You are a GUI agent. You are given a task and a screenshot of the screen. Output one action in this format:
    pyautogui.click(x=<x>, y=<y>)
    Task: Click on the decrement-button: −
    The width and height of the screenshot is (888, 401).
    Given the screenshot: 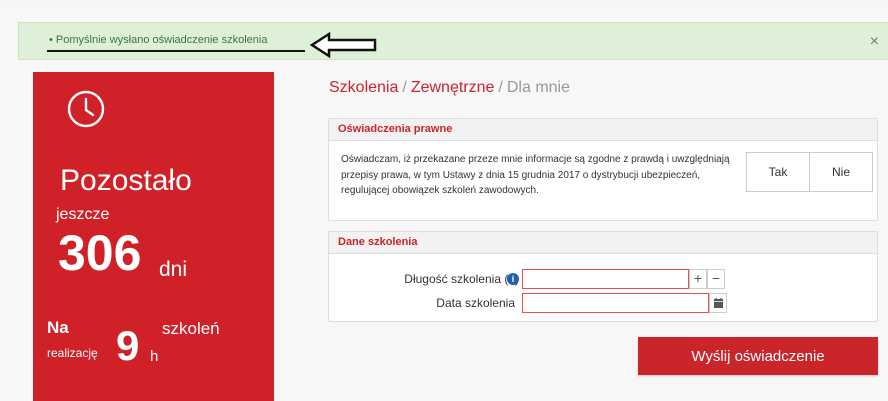 What is the action you would take?
    pyautogui.click(x=716, y=279)
    